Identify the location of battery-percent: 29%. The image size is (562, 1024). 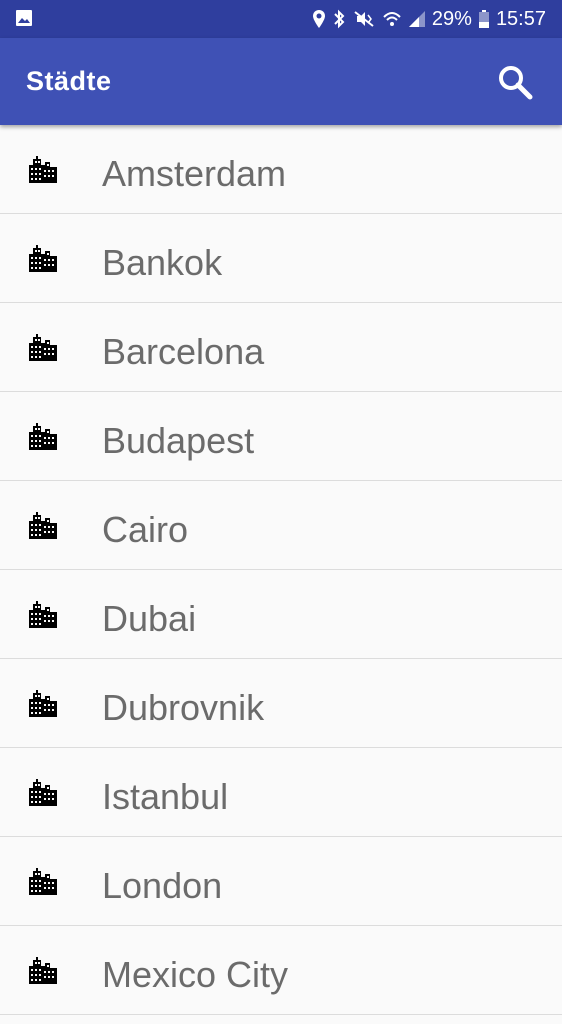
(451, 18).